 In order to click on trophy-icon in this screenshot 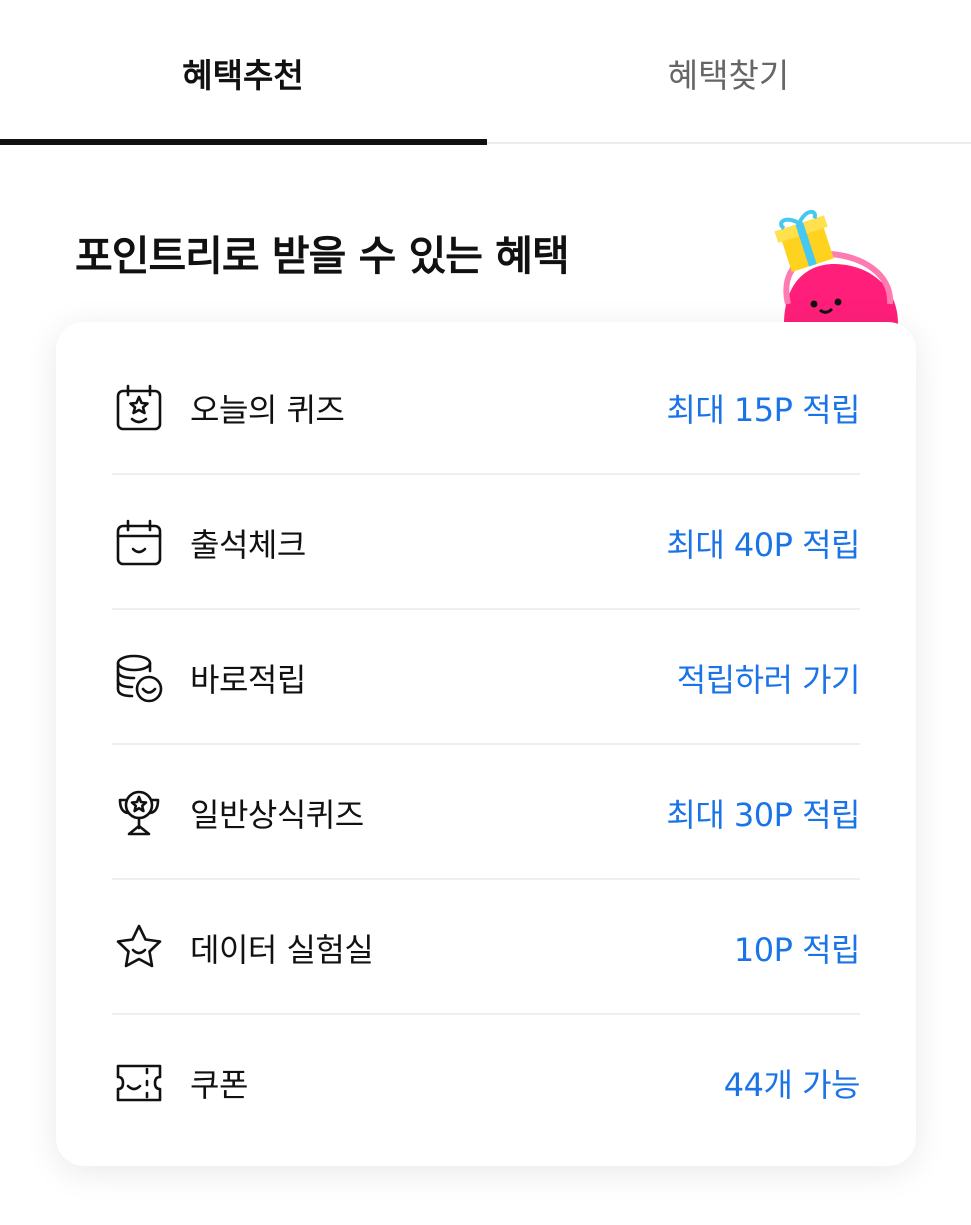, I will do `click(140, 813)`.